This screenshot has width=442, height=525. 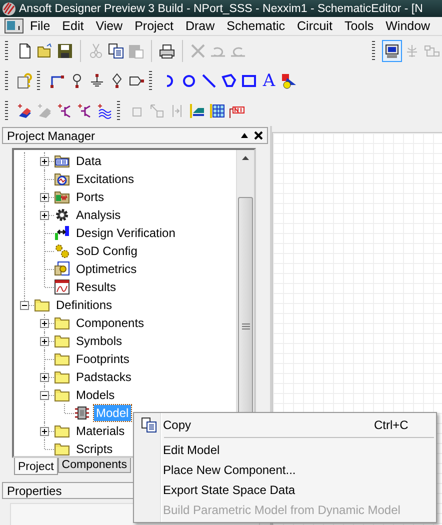 I want to click on menu-item: Project, so click(x=154, y=26).